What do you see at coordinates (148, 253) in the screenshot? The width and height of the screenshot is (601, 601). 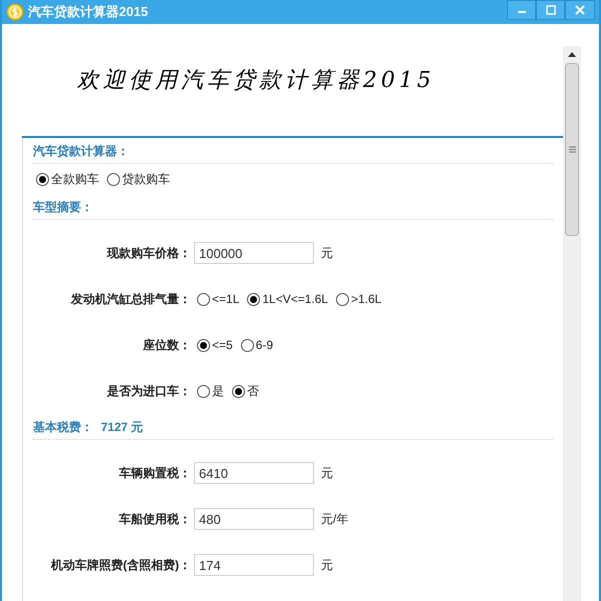 I see `field-label: 现款购车价格：` at bounding box center [148, 253].